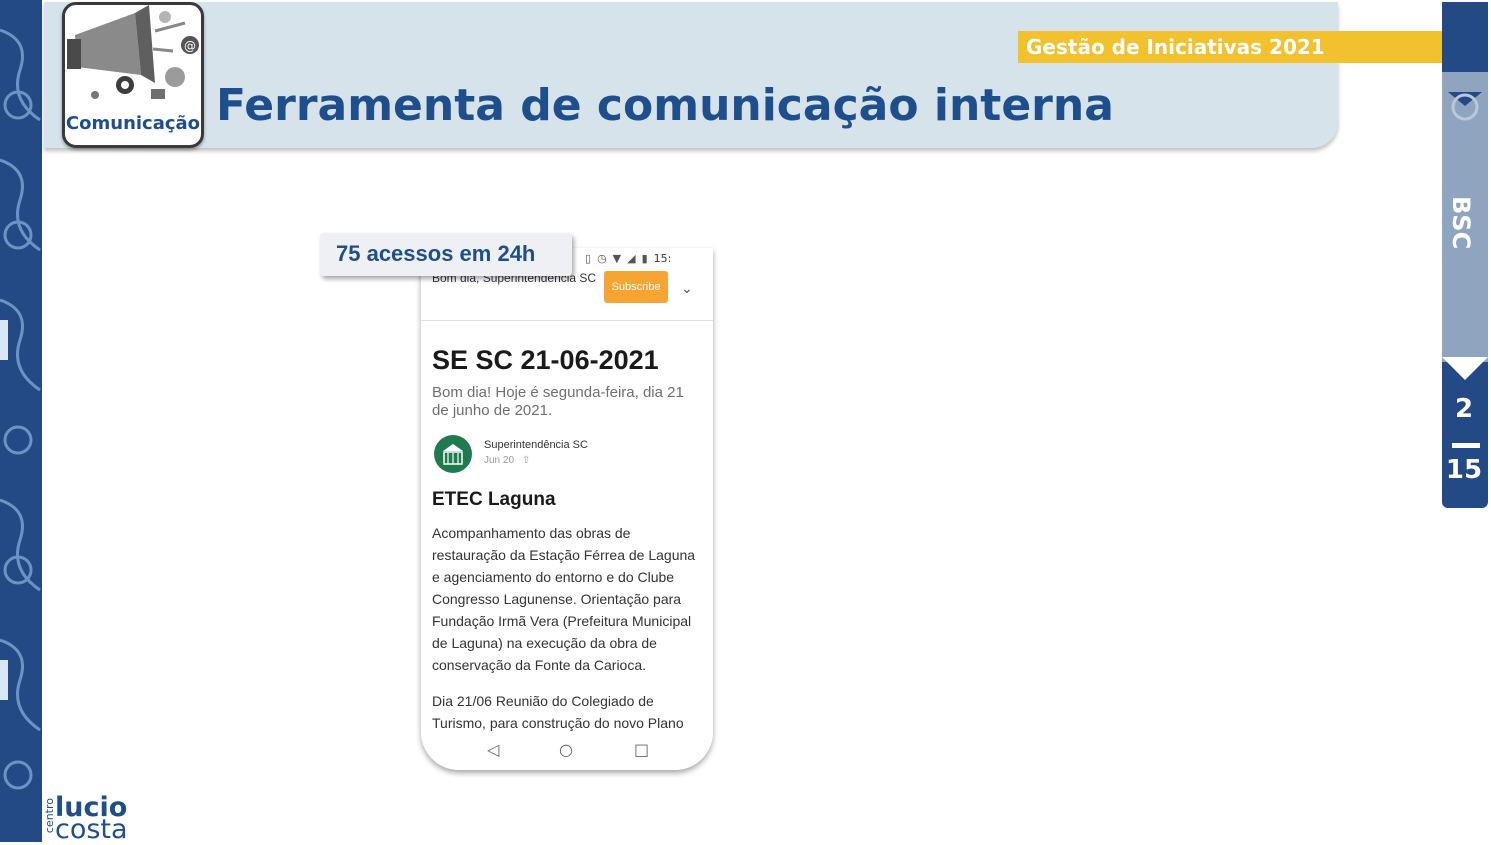  I want to click on page-title: Ferramenta de comunicação interna, so click(665, 105).